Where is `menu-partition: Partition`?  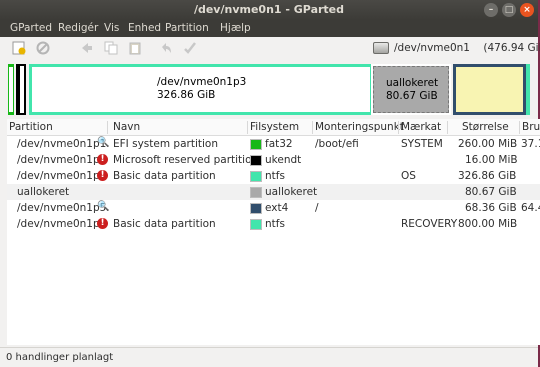 menu-partition: Partition is located at coordinates (187, 28).